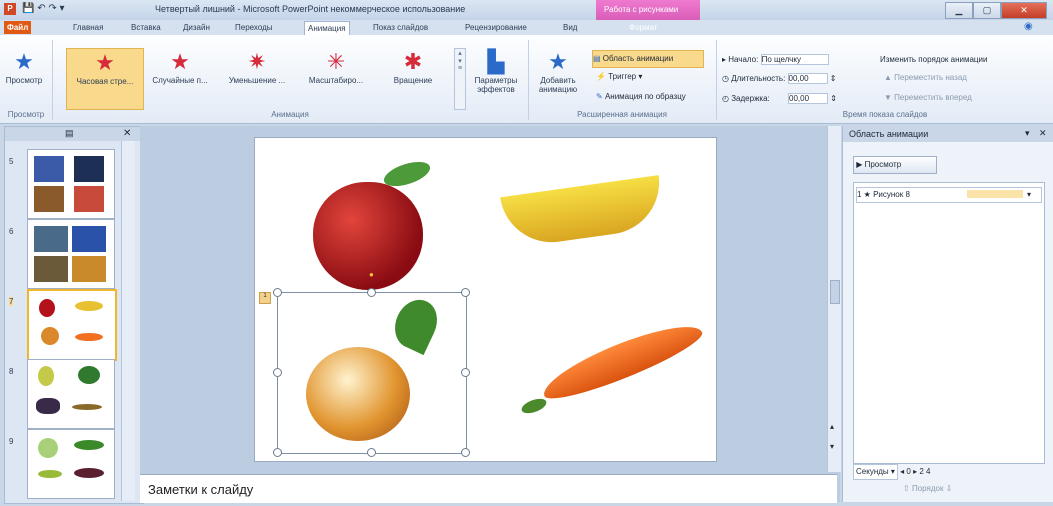 The image size is (1053, 506). Describe the element at coordinates (24, 61) in the screenshot. I see `star-play-icon: ★` at that location.